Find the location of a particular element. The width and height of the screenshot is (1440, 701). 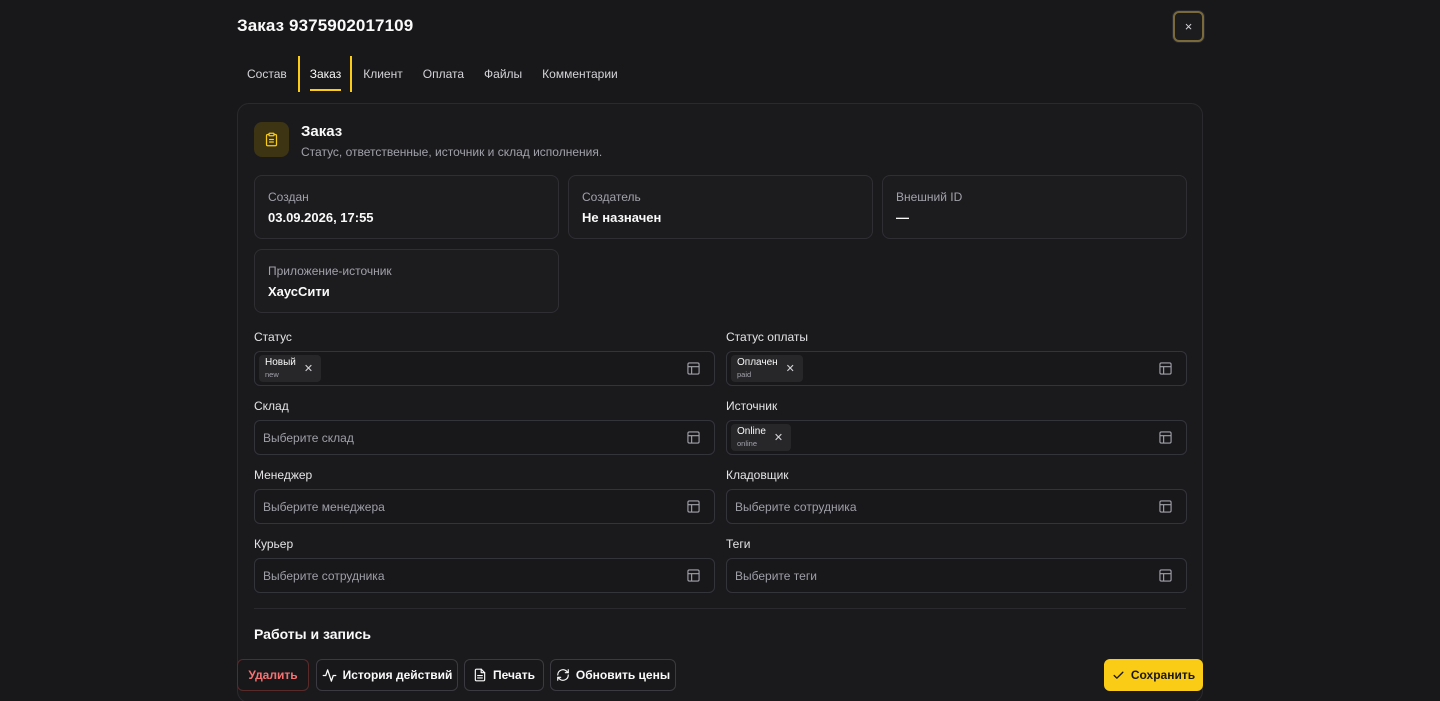

payment-status-label: Статус оплаты is located at coordinates (767, 337).